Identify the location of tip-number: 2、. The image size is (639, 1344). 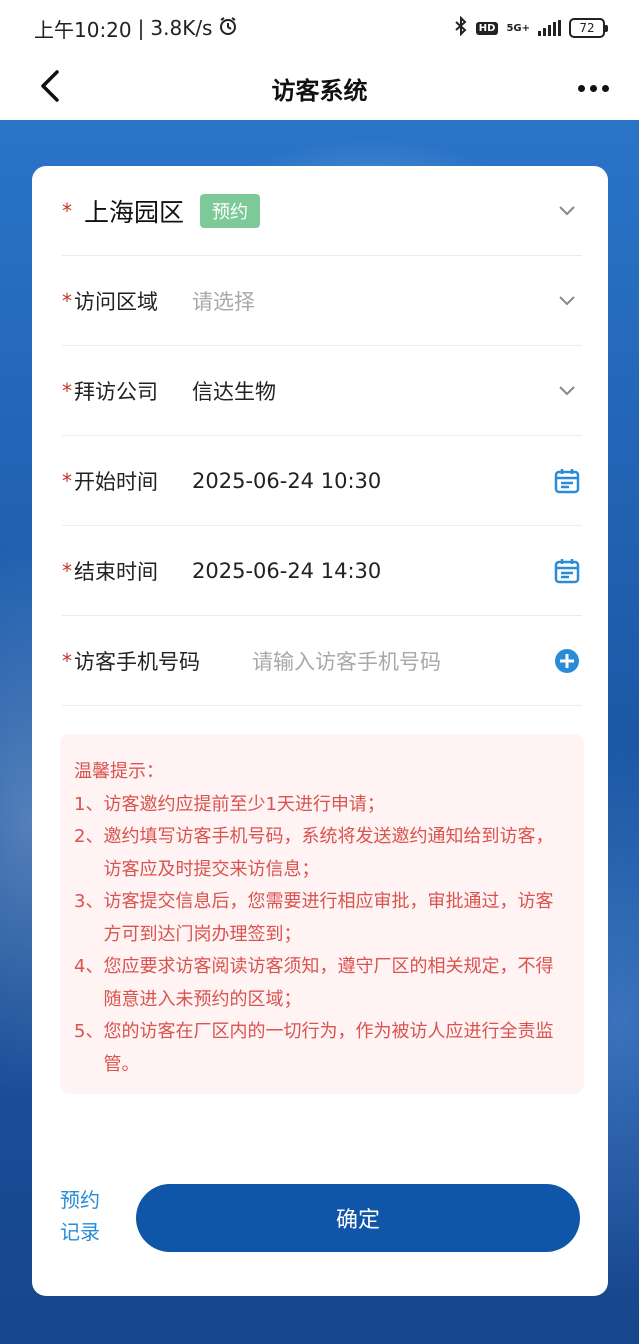
(89, 836).